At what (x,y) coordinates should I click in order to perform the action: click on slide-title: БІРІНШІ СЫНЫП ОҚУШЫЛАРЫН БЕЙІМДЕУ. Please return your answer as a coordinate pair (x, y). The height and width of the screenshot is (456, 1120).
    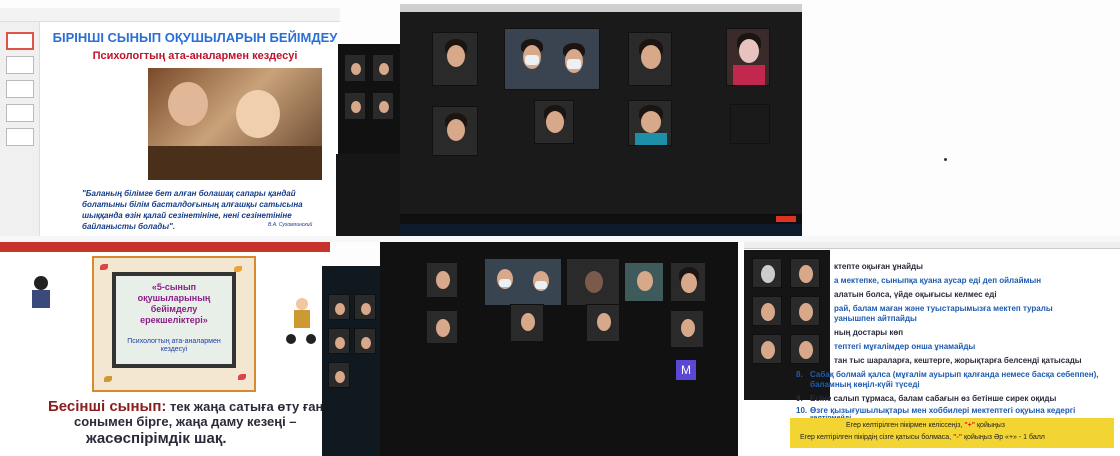
    Looking at the image, I should click on (195, 37).